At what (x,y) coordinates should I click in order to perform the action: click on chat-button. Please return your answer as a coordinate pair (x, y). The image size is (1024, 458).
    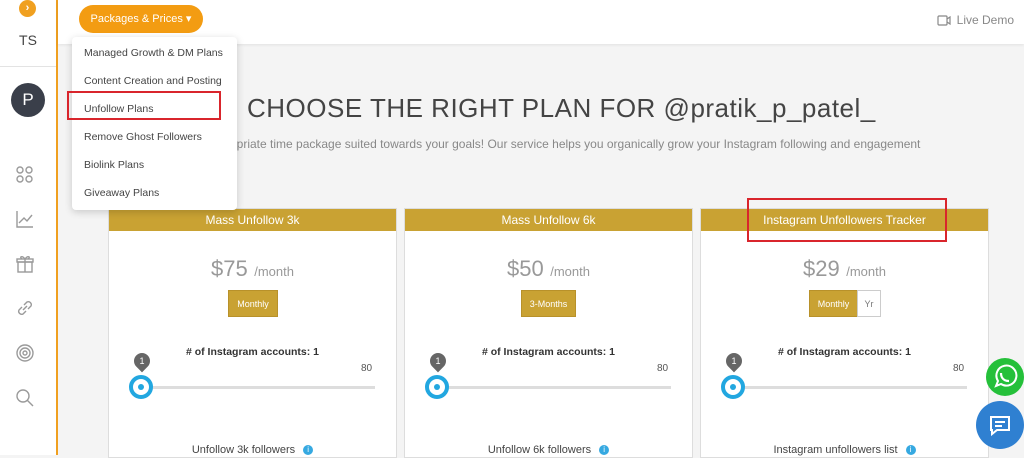
    Looking at the image, I should click on (1000, 425).